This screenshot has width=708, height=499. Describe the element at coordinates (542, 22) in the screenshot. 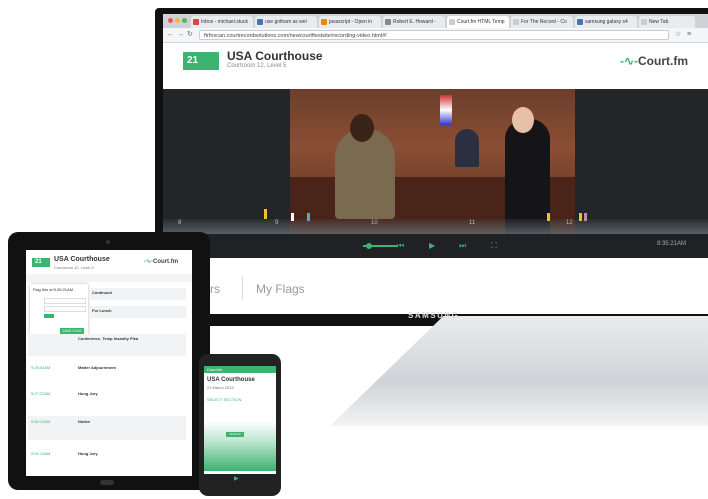

I see `browser-tab: For The Record - Co` at that location.